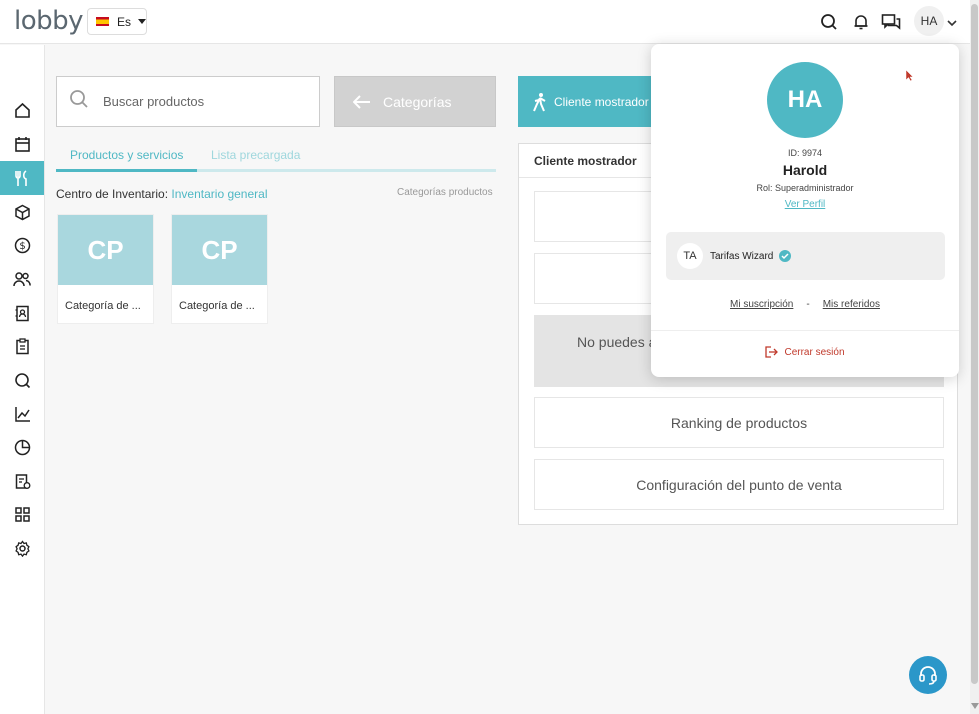 Image resolution: width=979 pixels, height=714 pixels. I want to click on user-avatar-button: HA, so click(929, 21).